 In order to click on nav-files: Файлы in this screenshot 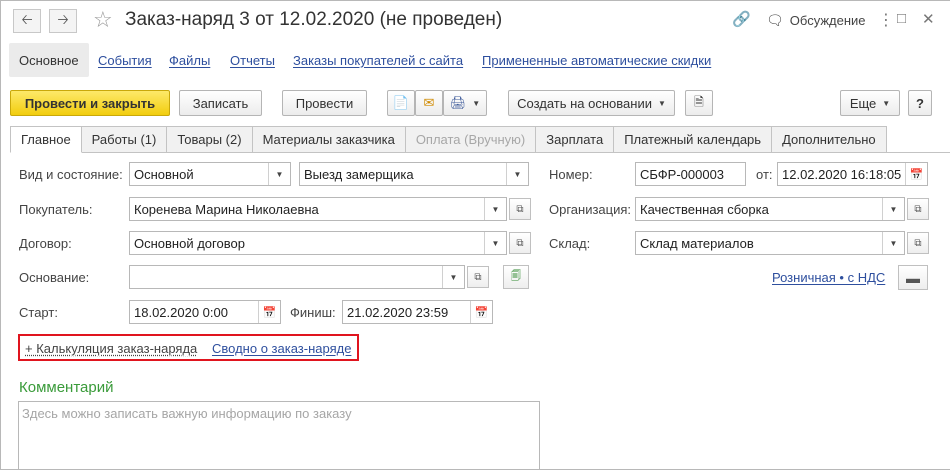, I will do `click(189, 60)`.